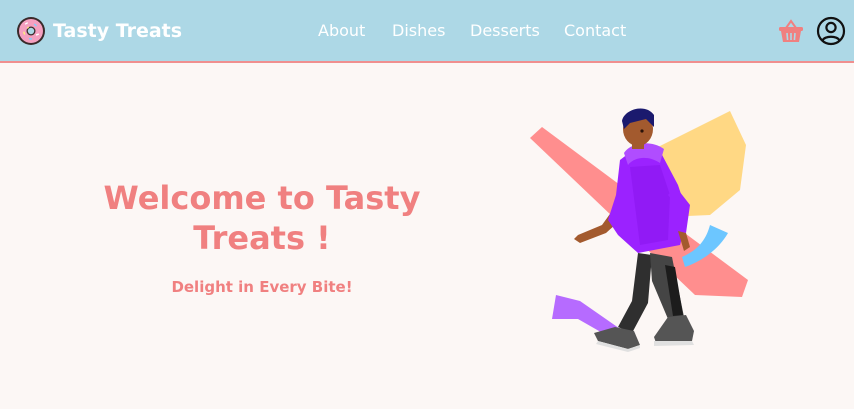 Image resolution: width=854 pixels, height=409 pixels. I want to click on brand-name: Tasty Treats, so click(118, 31).